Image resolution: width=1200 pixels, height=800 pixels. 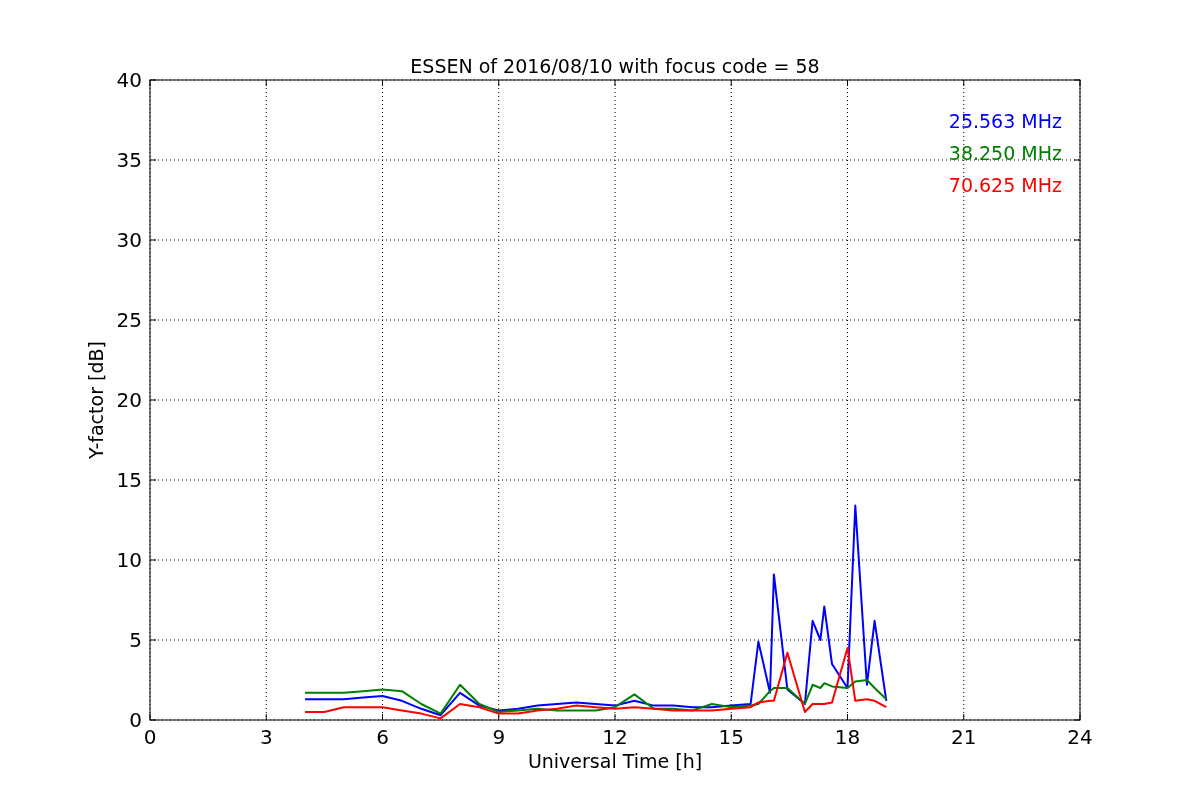 I want to click on x-tick-label: 9, so click(x=499, y=737).